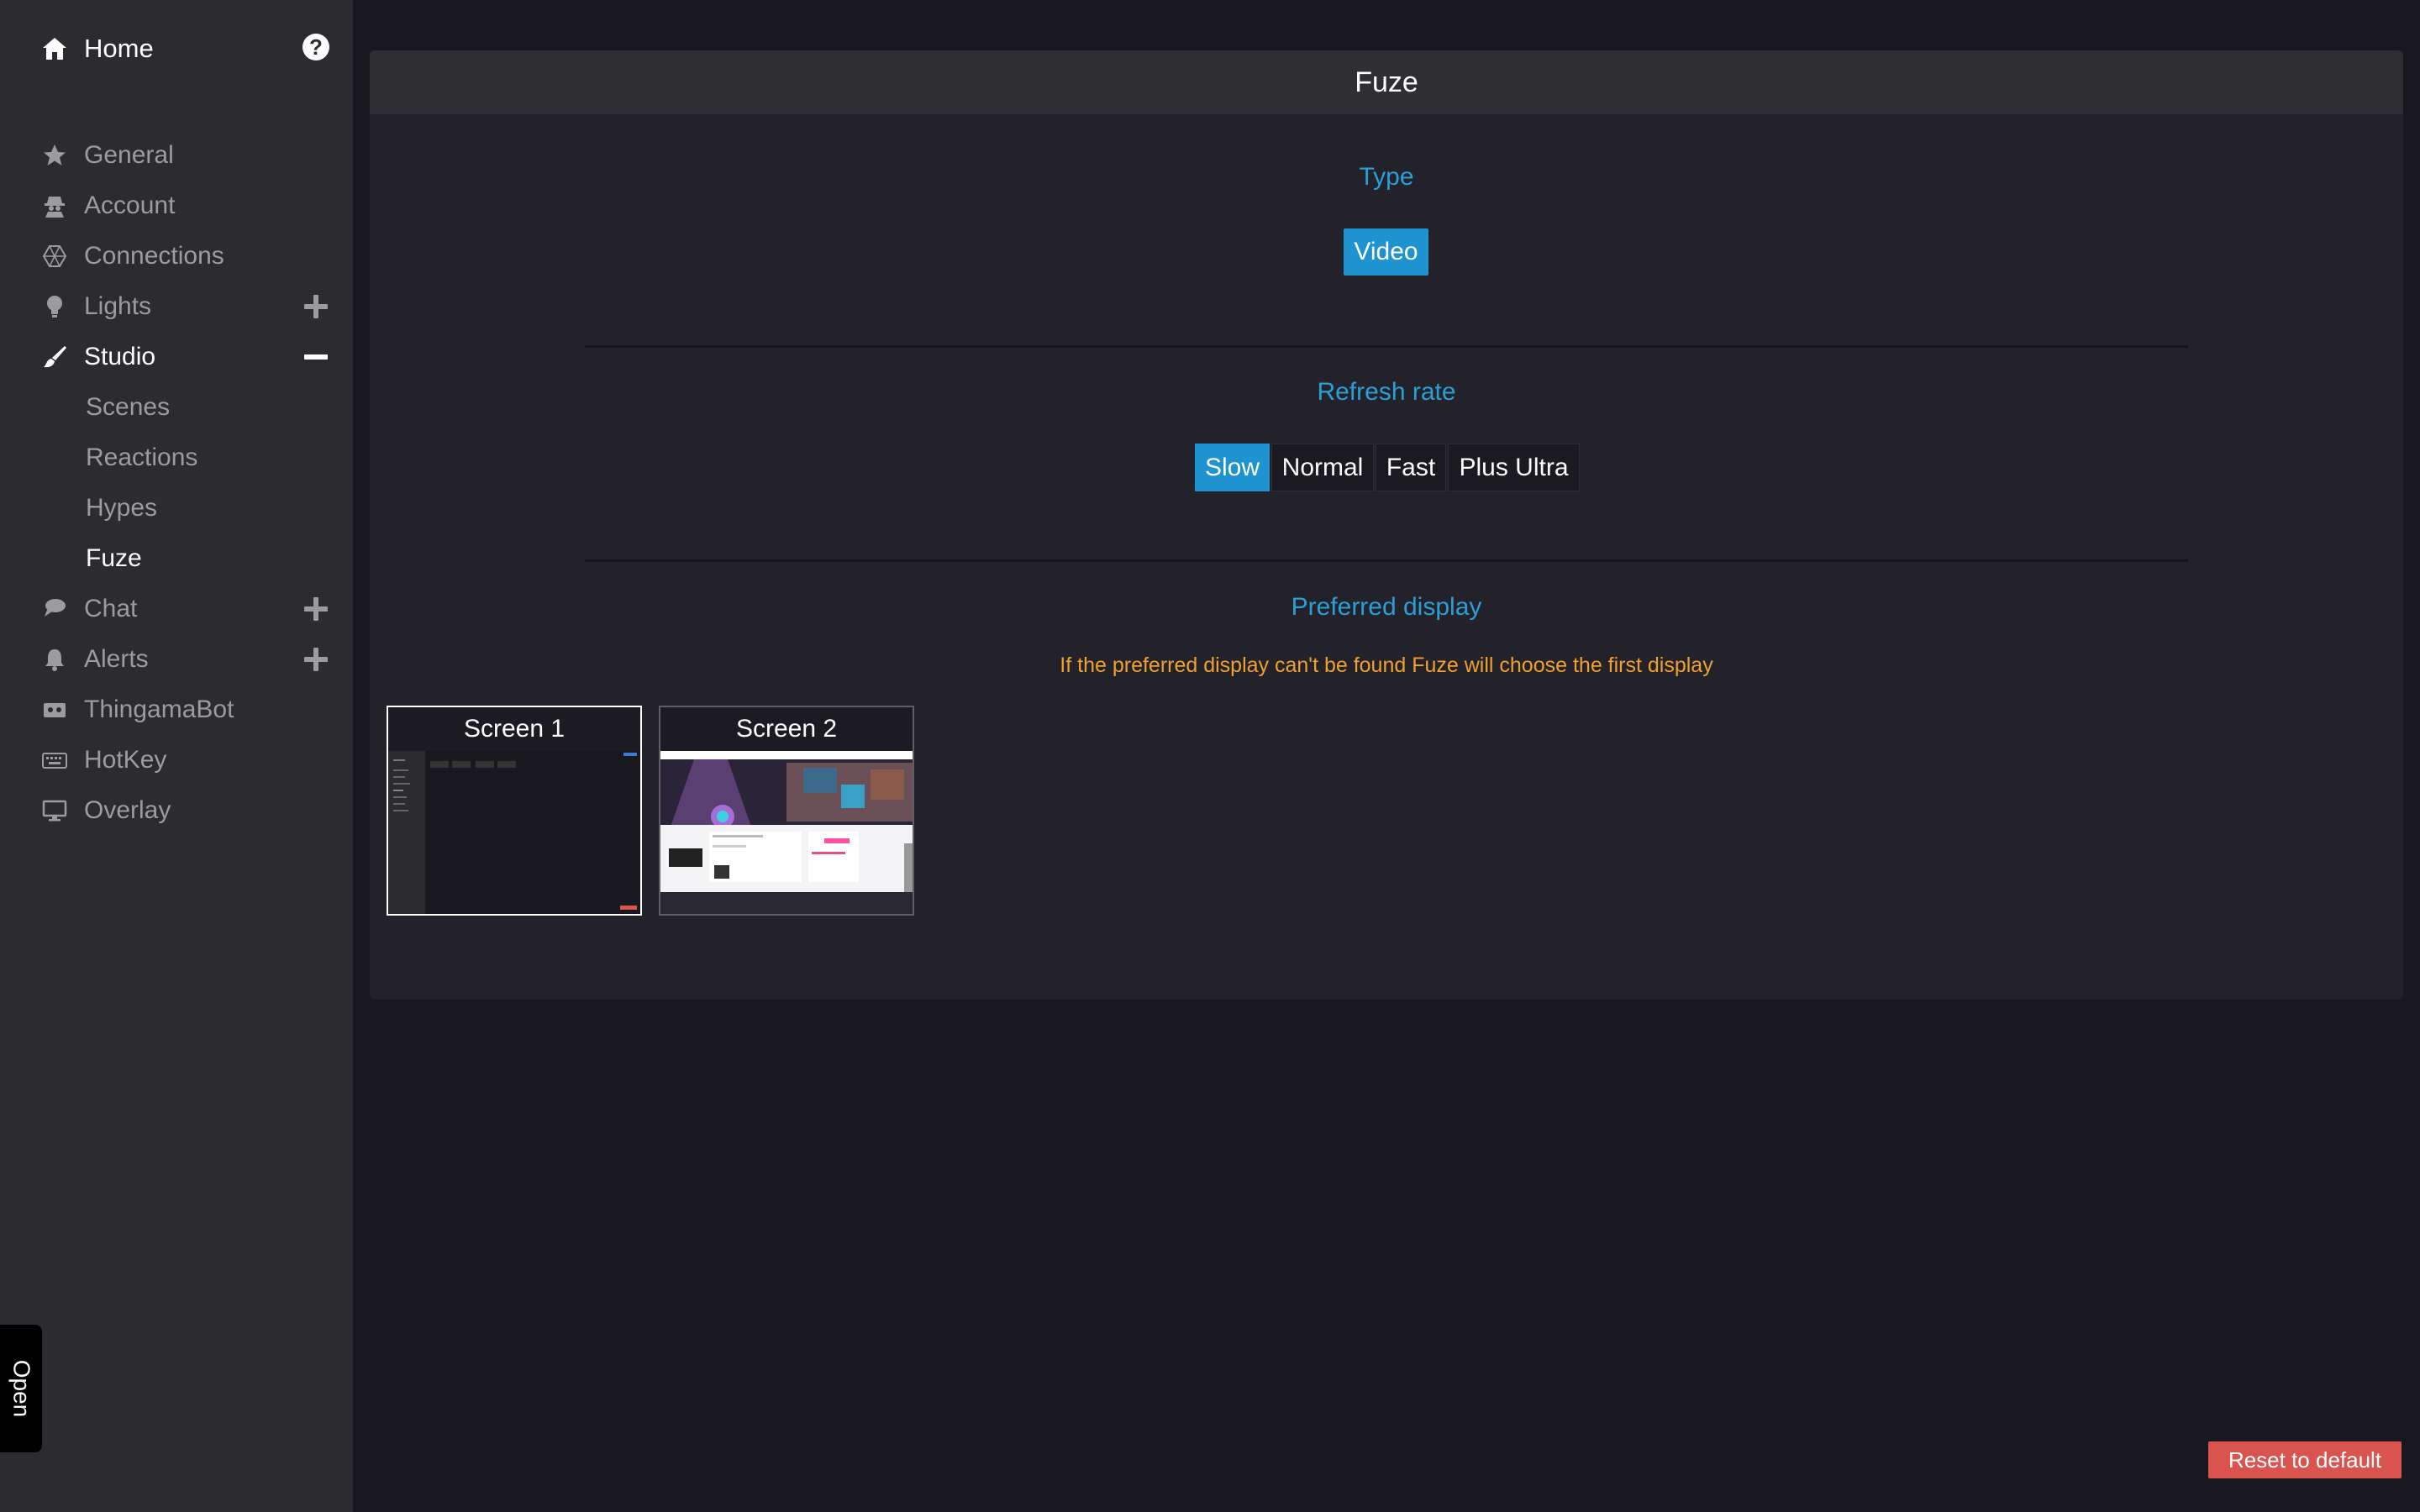  What do you see at coordinates (128, 407) in the screenshot?
I see `sidebar-subitem-label: Scenes` at bounding box center [128, 407].